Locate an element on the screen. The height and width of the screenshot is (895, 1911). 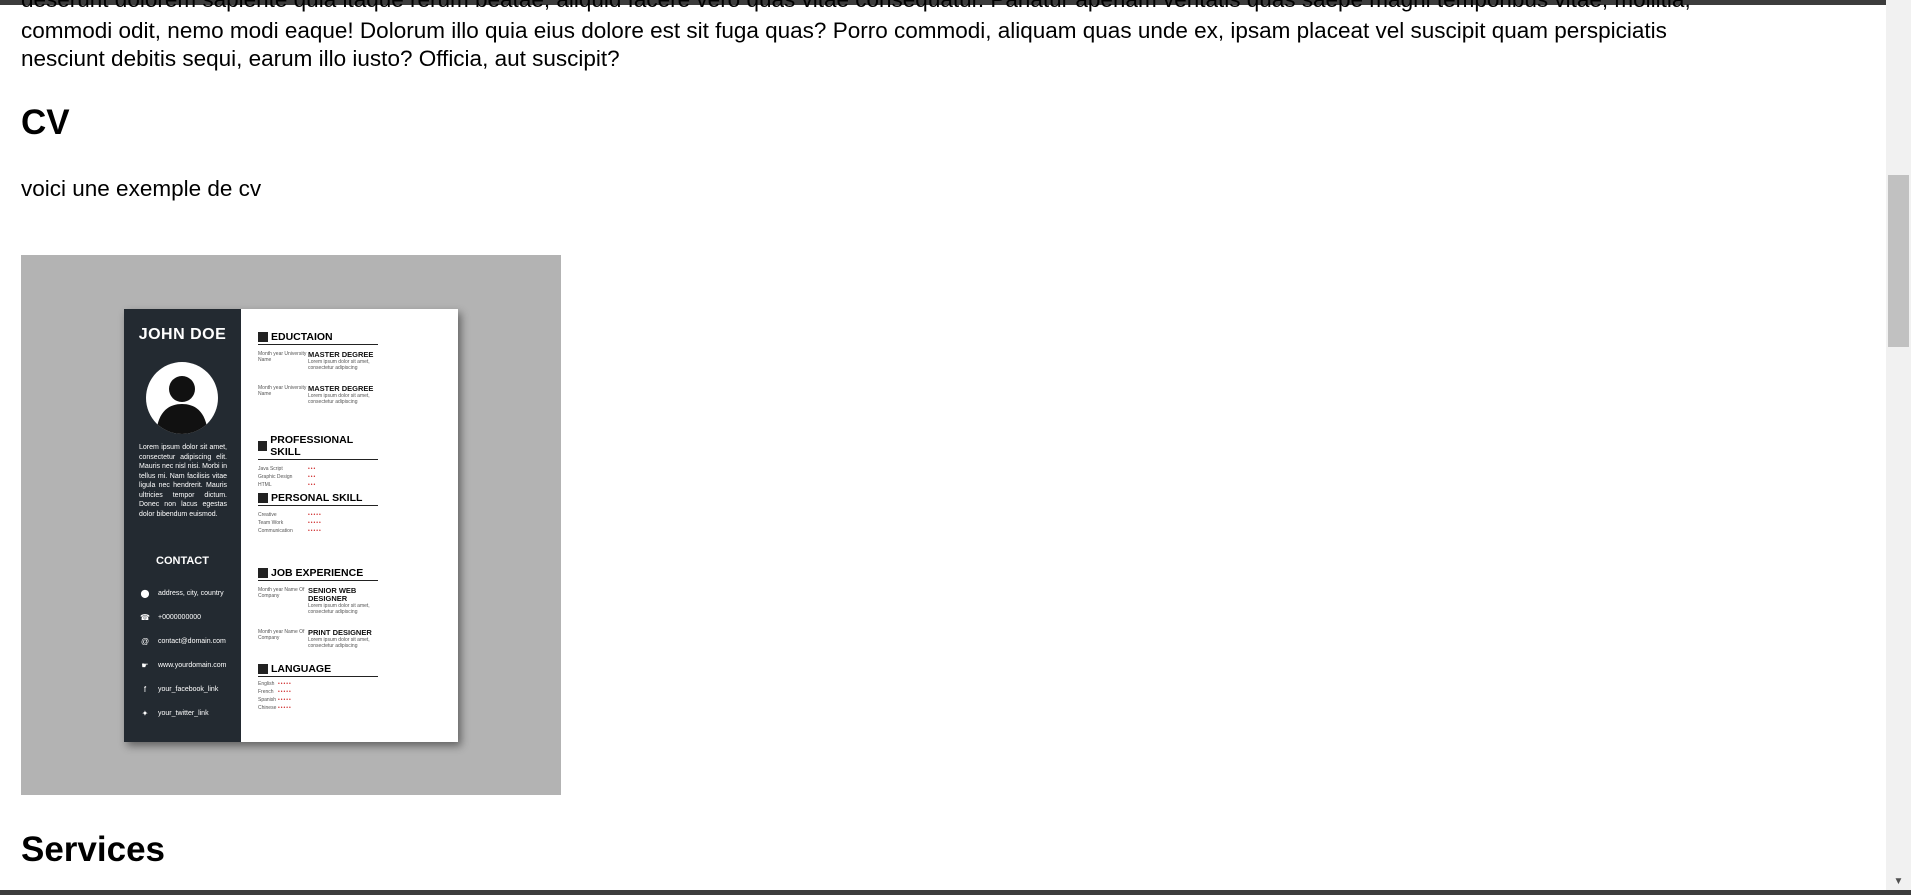
cv-skill-row: Creative ••••• is located at coordinates (290, 515).